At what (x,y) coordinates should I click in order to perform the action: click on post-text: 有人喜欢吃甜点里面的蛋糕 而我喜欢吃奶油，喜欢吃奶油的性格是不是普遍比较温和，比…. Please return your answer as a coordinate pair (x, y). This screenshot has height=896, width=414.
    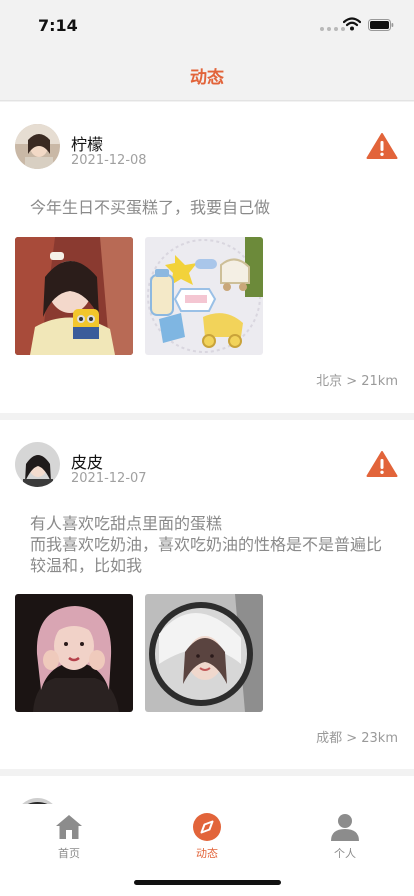
    Looking at the image, I should click on (206, 544).